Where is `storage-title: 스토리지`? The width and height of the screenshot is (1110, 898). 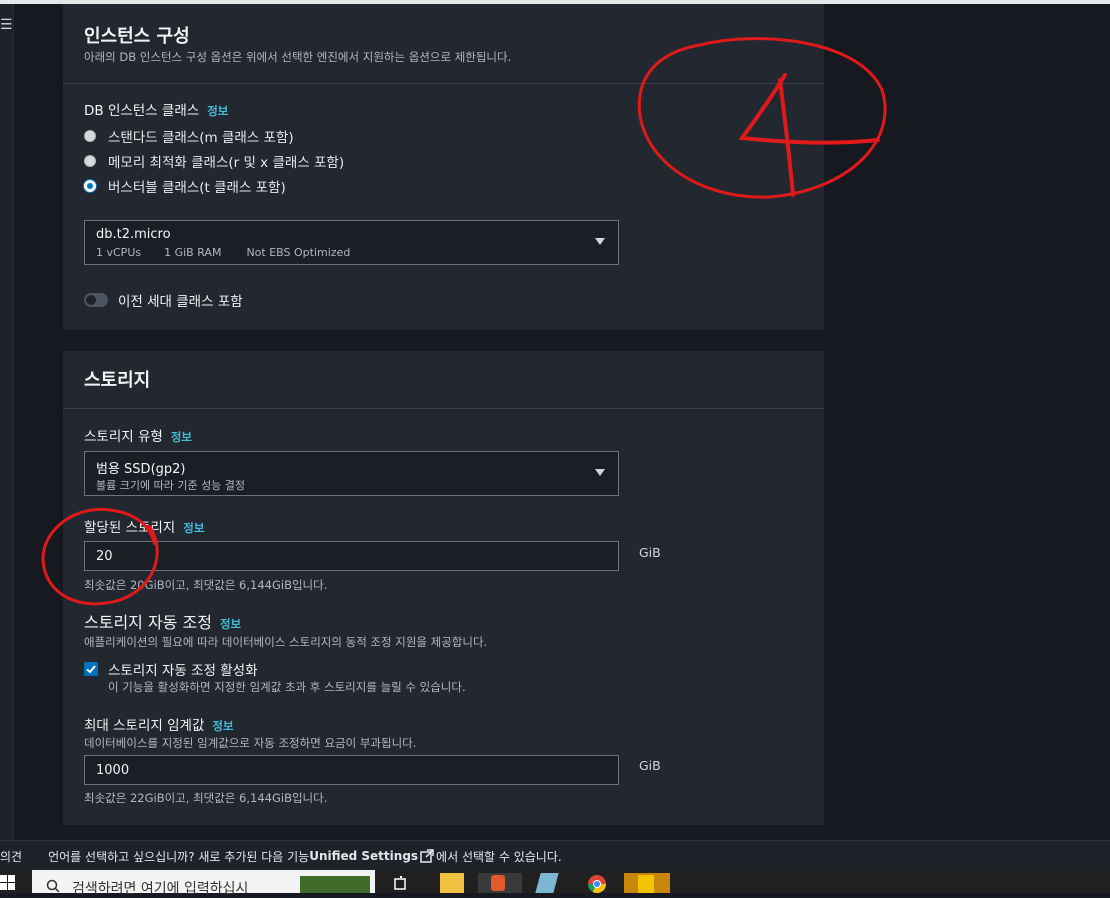 storage-title: 스토리지 is located at coordinates (117, 380).